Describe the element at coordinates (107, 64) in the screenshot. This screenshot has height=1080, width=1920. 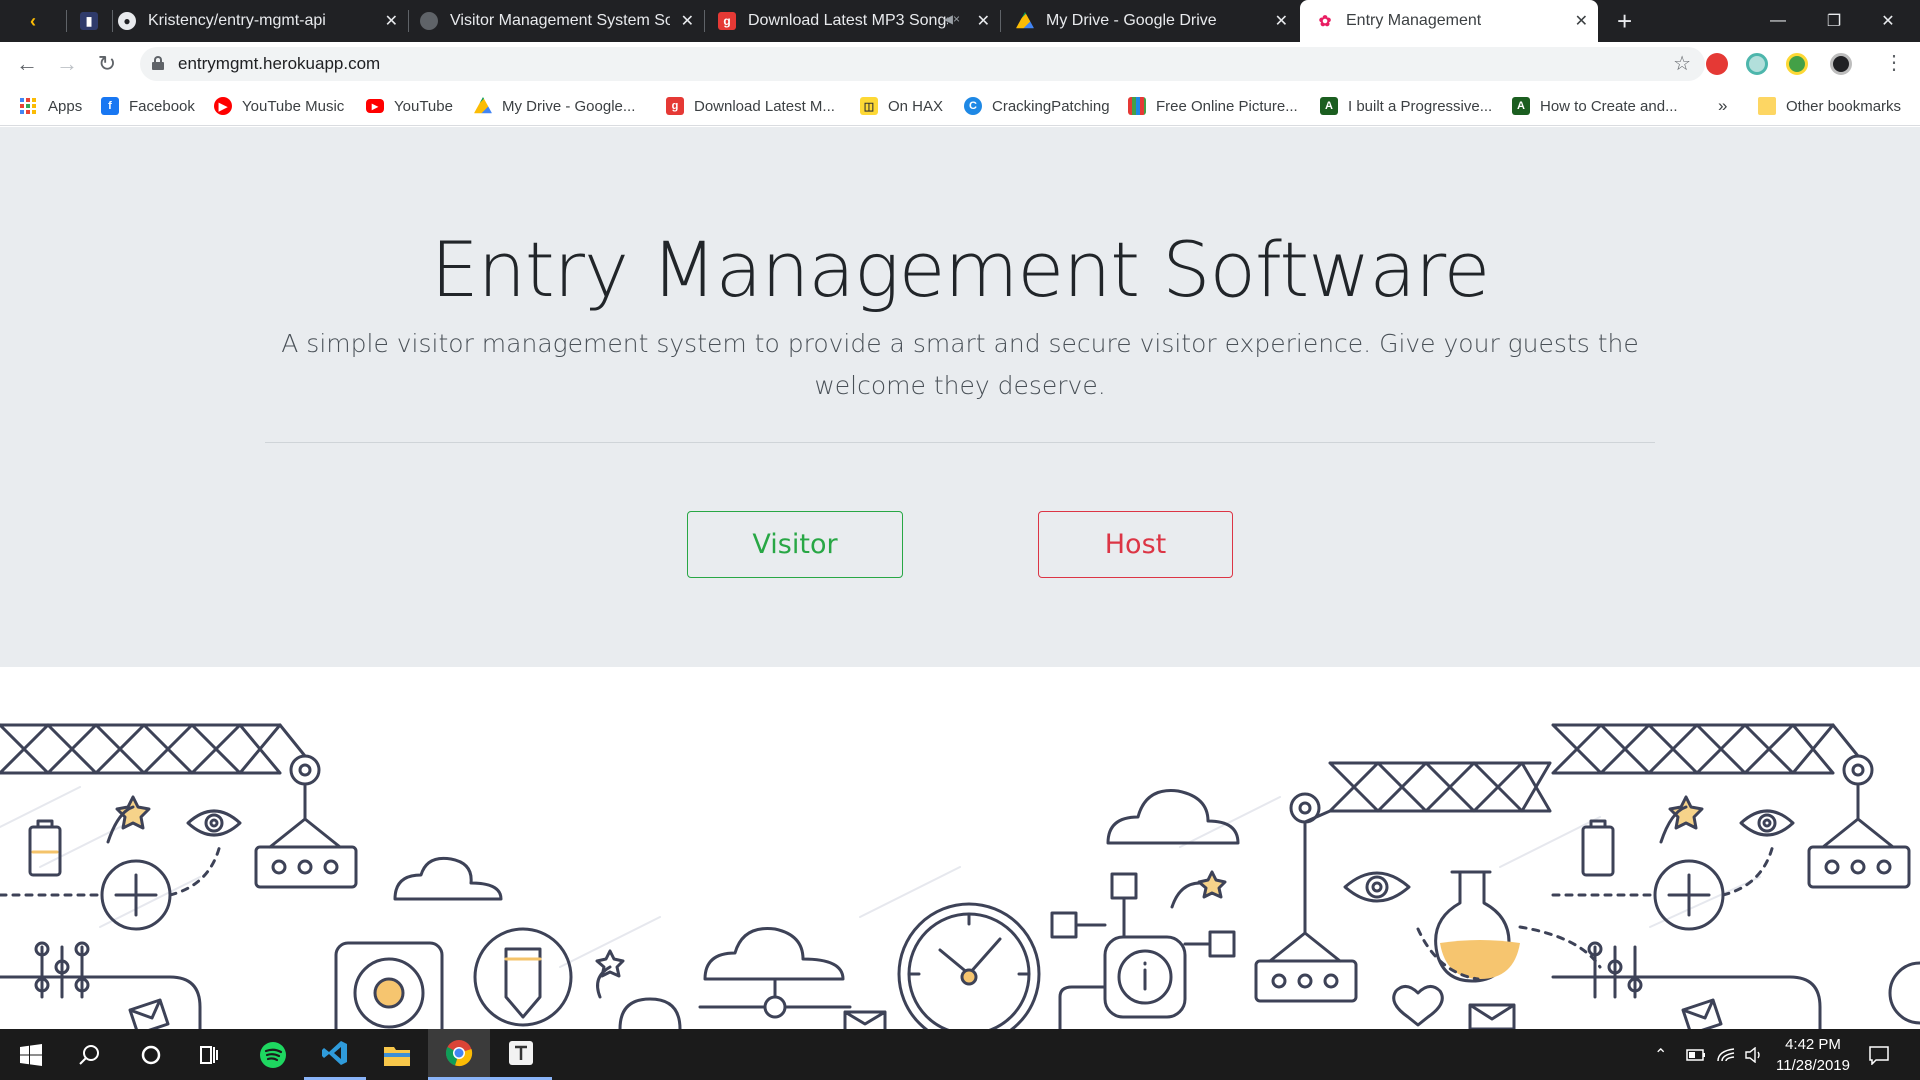
I see `reload-button: ↻` at that location.